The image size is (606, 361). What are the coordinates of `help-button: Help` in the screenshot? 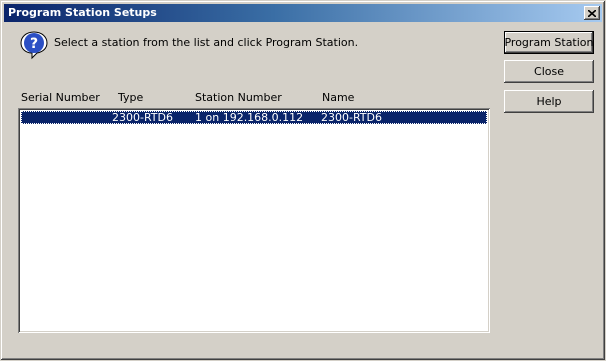 It's located at (549, 101).